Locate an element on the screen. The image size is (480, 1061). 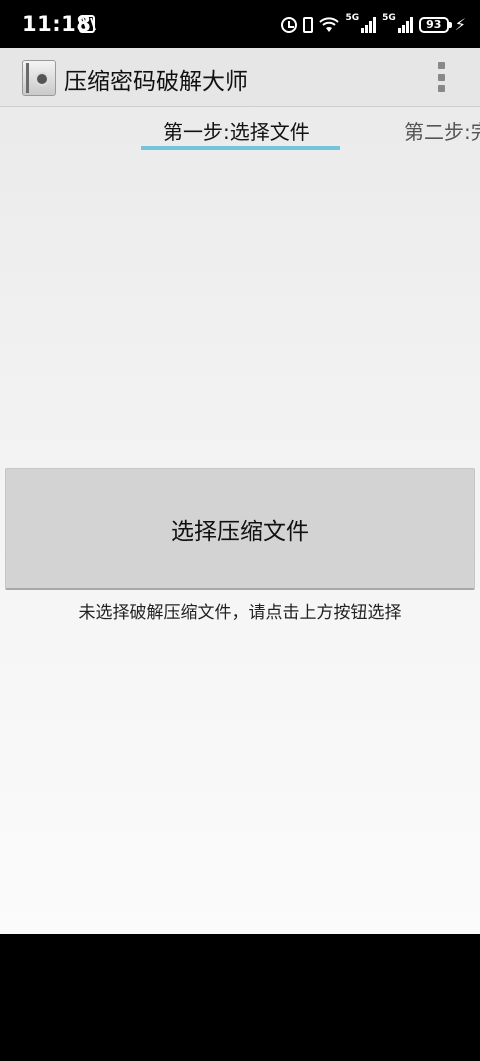
select-archive-button: 选择压缩文件 is located at coordinates (240, 529).